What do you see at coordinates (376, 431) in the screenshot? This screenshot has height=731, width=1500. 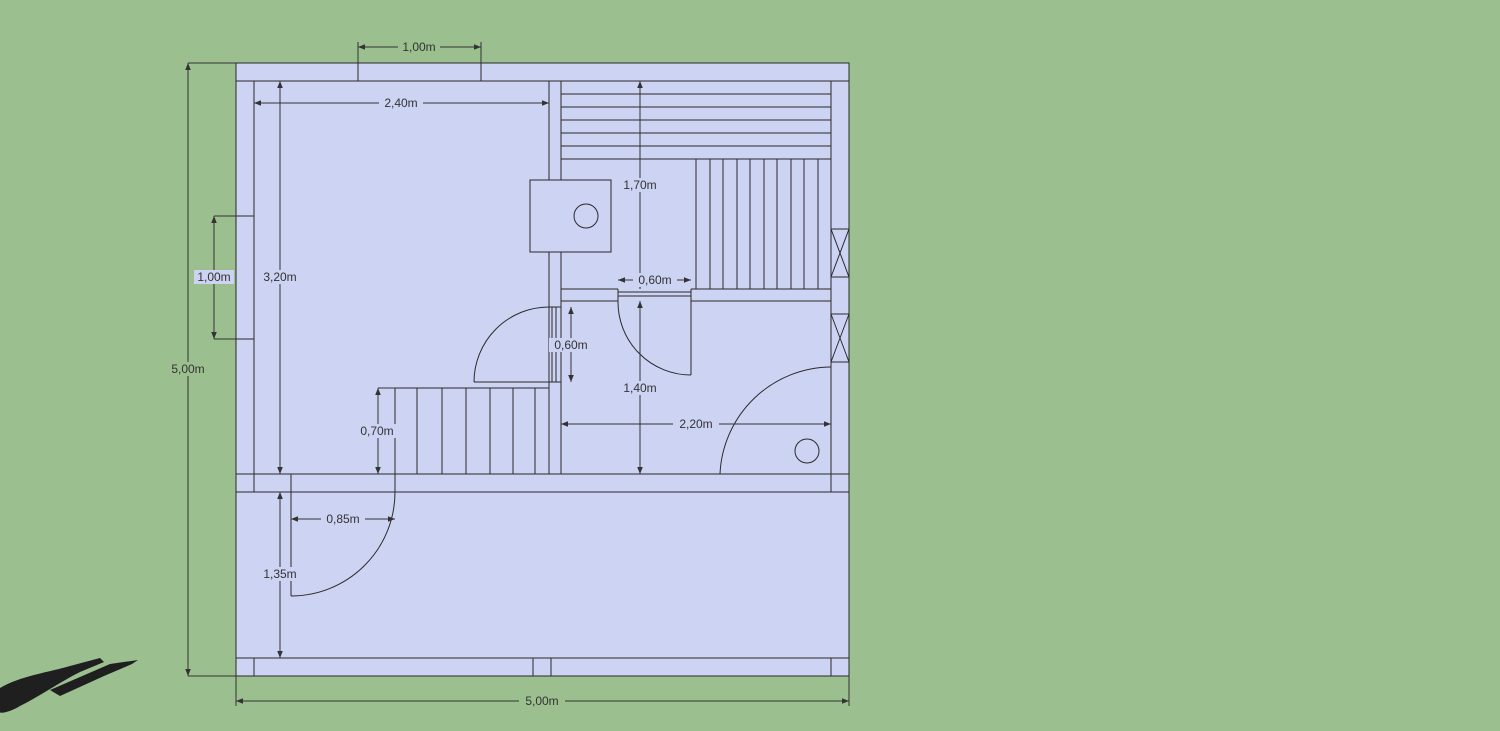 I see `label-bench-depth: 0,70m` at bounding box center [376, 431].